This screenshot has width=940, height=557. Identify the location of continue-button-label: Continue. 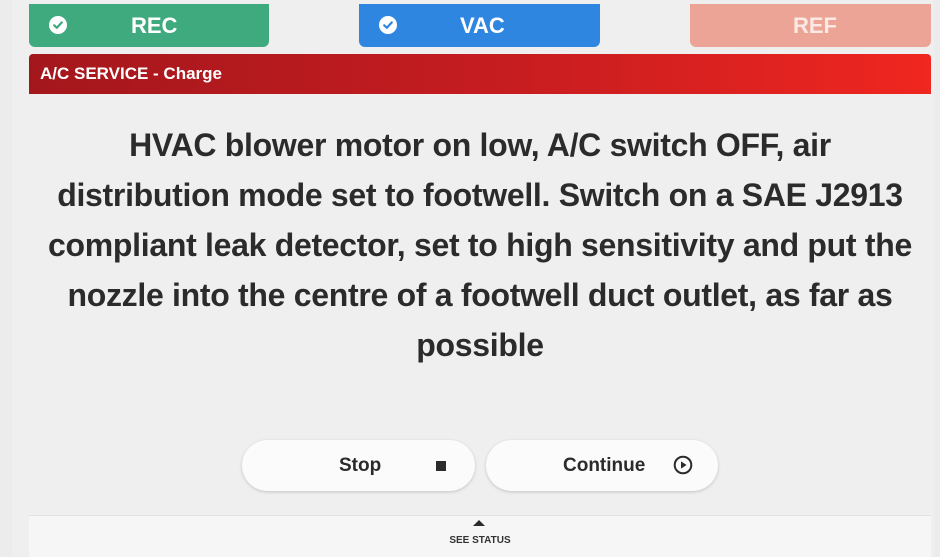
(604, 465).